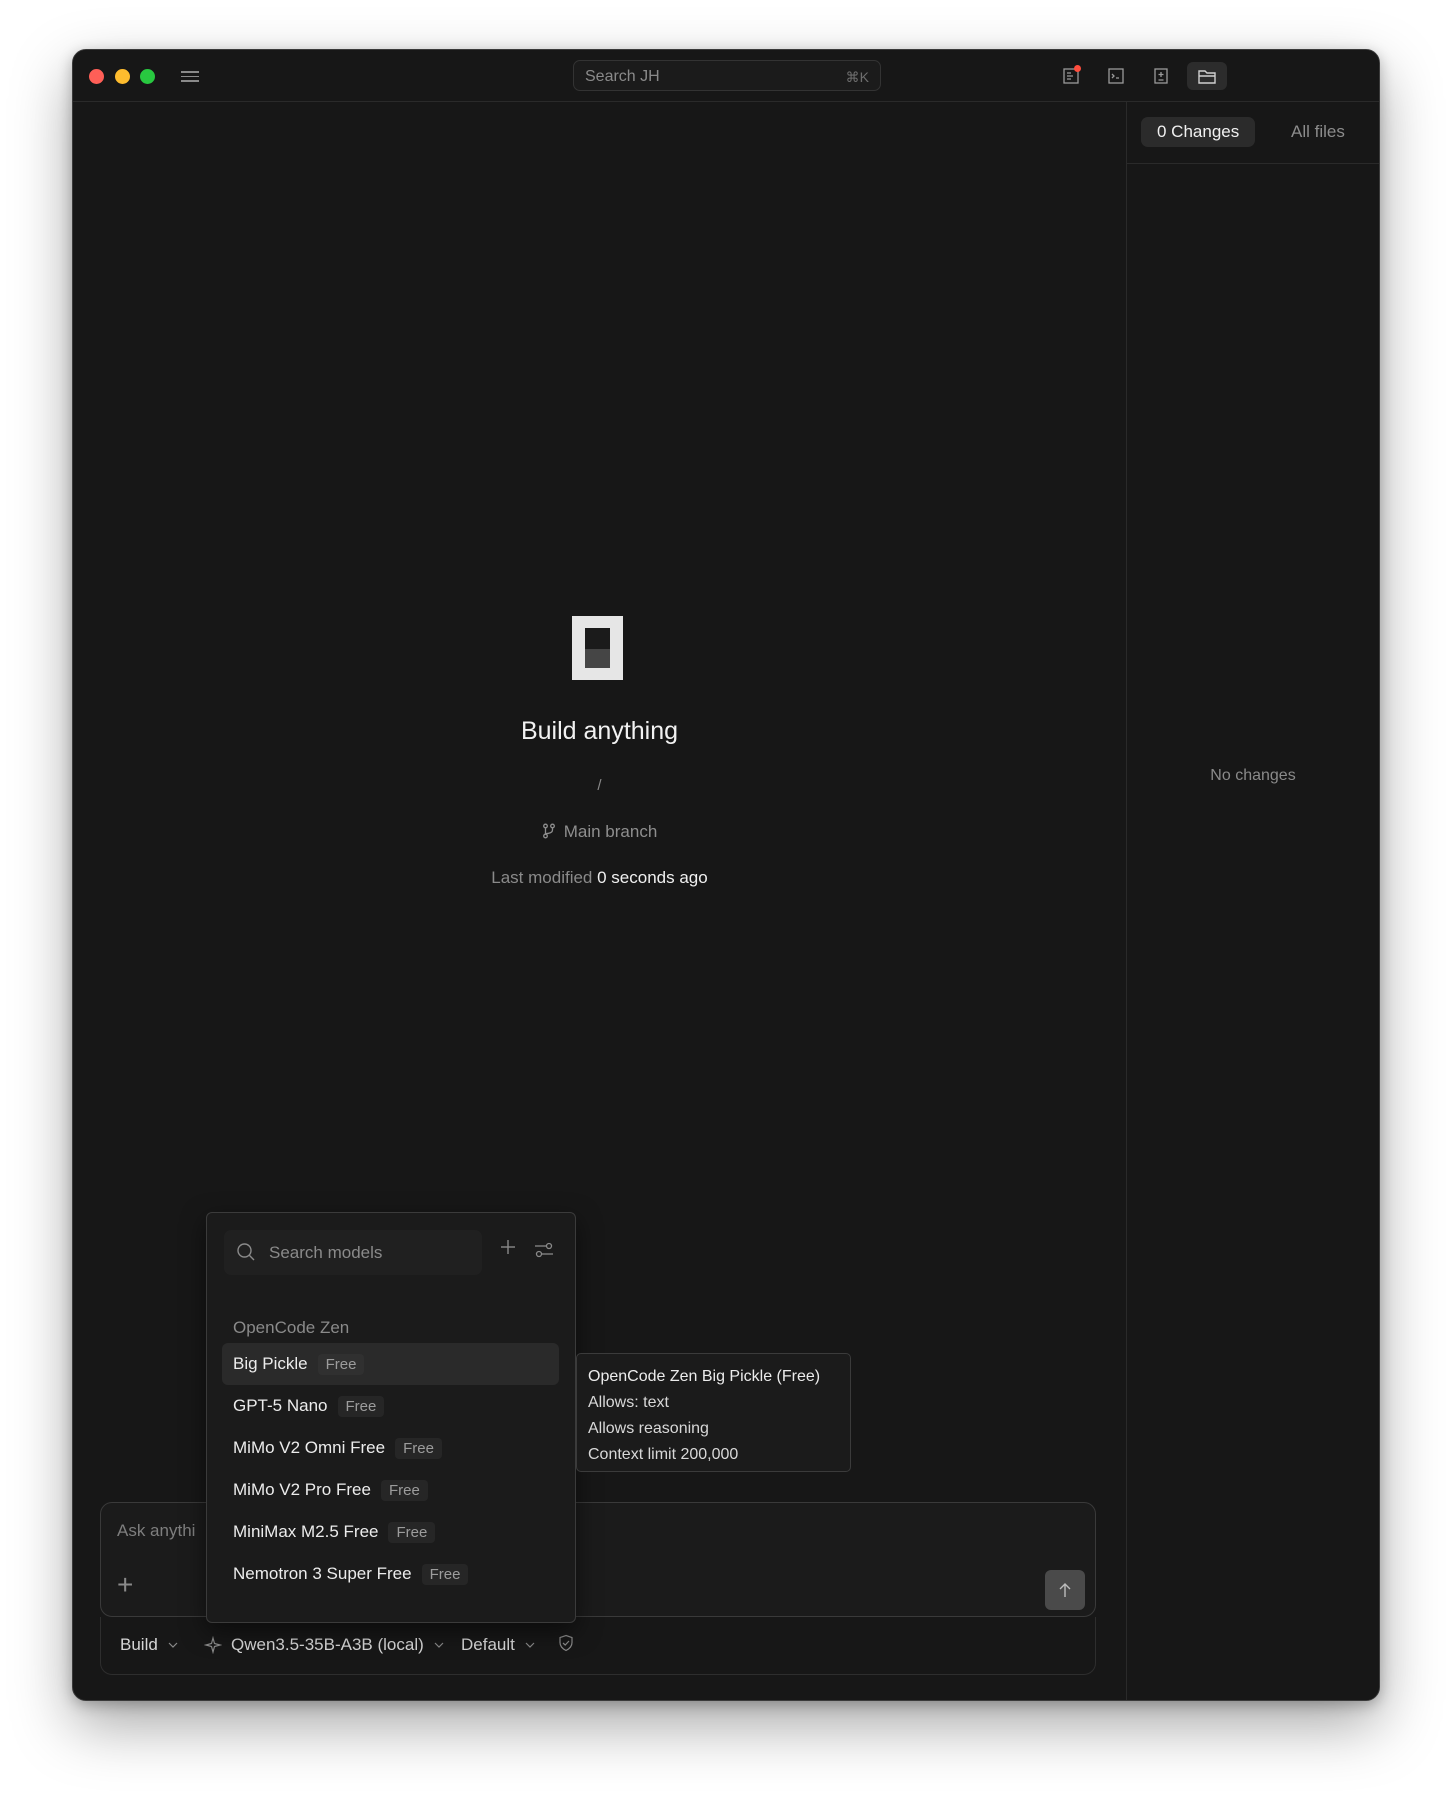 The image size is (1456, 1797). I want to click on permissions-shield-icon, so click(566, 1643).